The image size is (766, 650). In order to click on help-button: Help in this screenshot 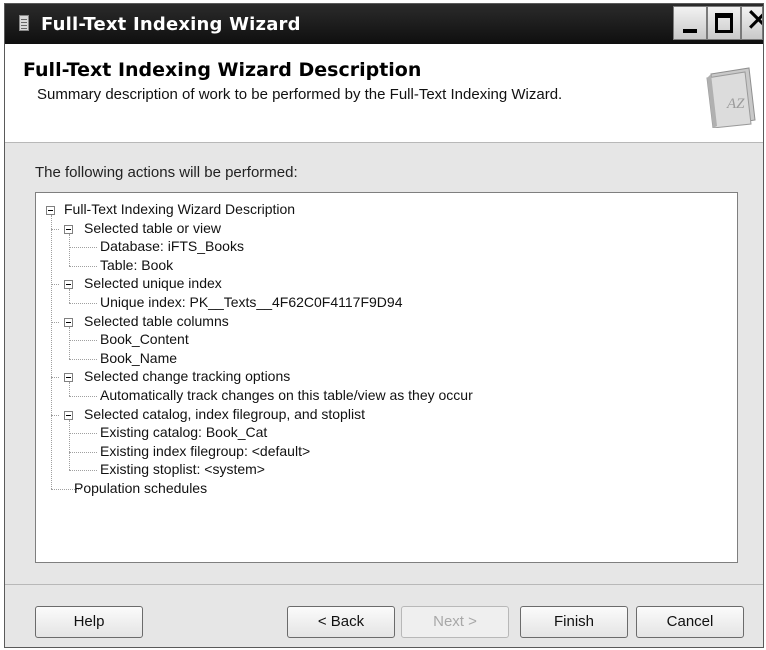, I will do `click(89, 622)`.